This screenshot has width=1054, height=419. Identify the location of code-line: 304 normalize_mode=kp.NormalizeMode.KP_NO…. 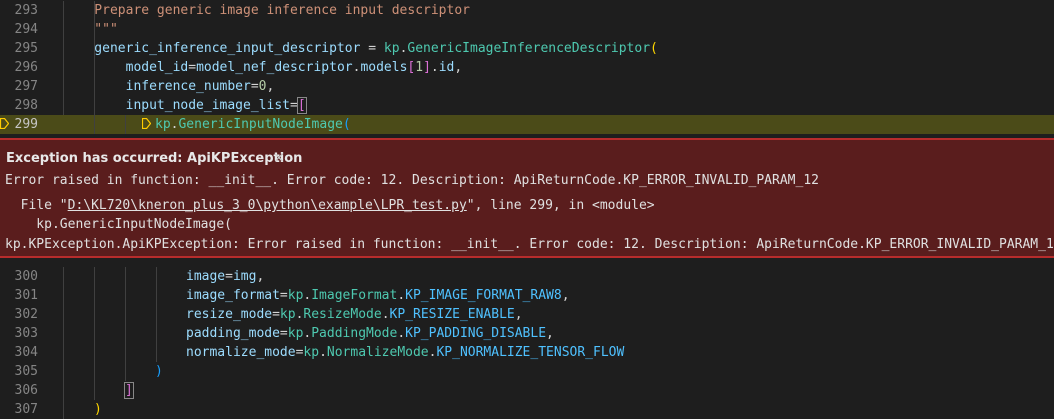
(527, 352).